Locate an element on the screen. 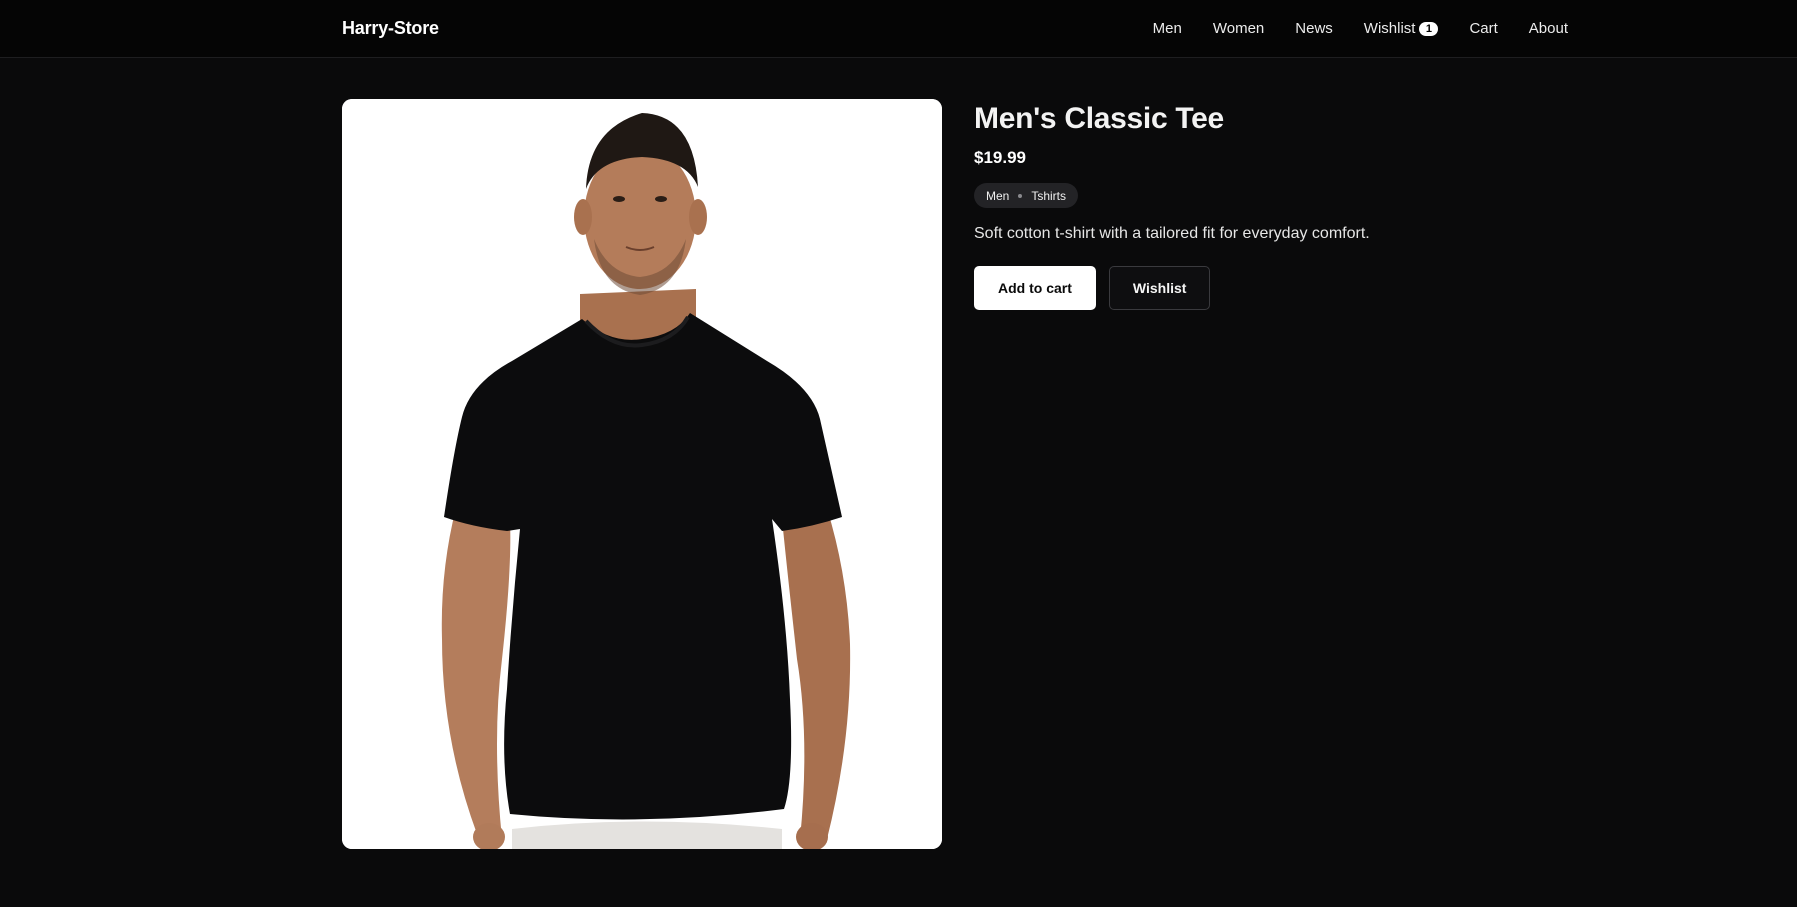  add-to-wishlist-button: Wishlist is located at coordinates (1159, 288).